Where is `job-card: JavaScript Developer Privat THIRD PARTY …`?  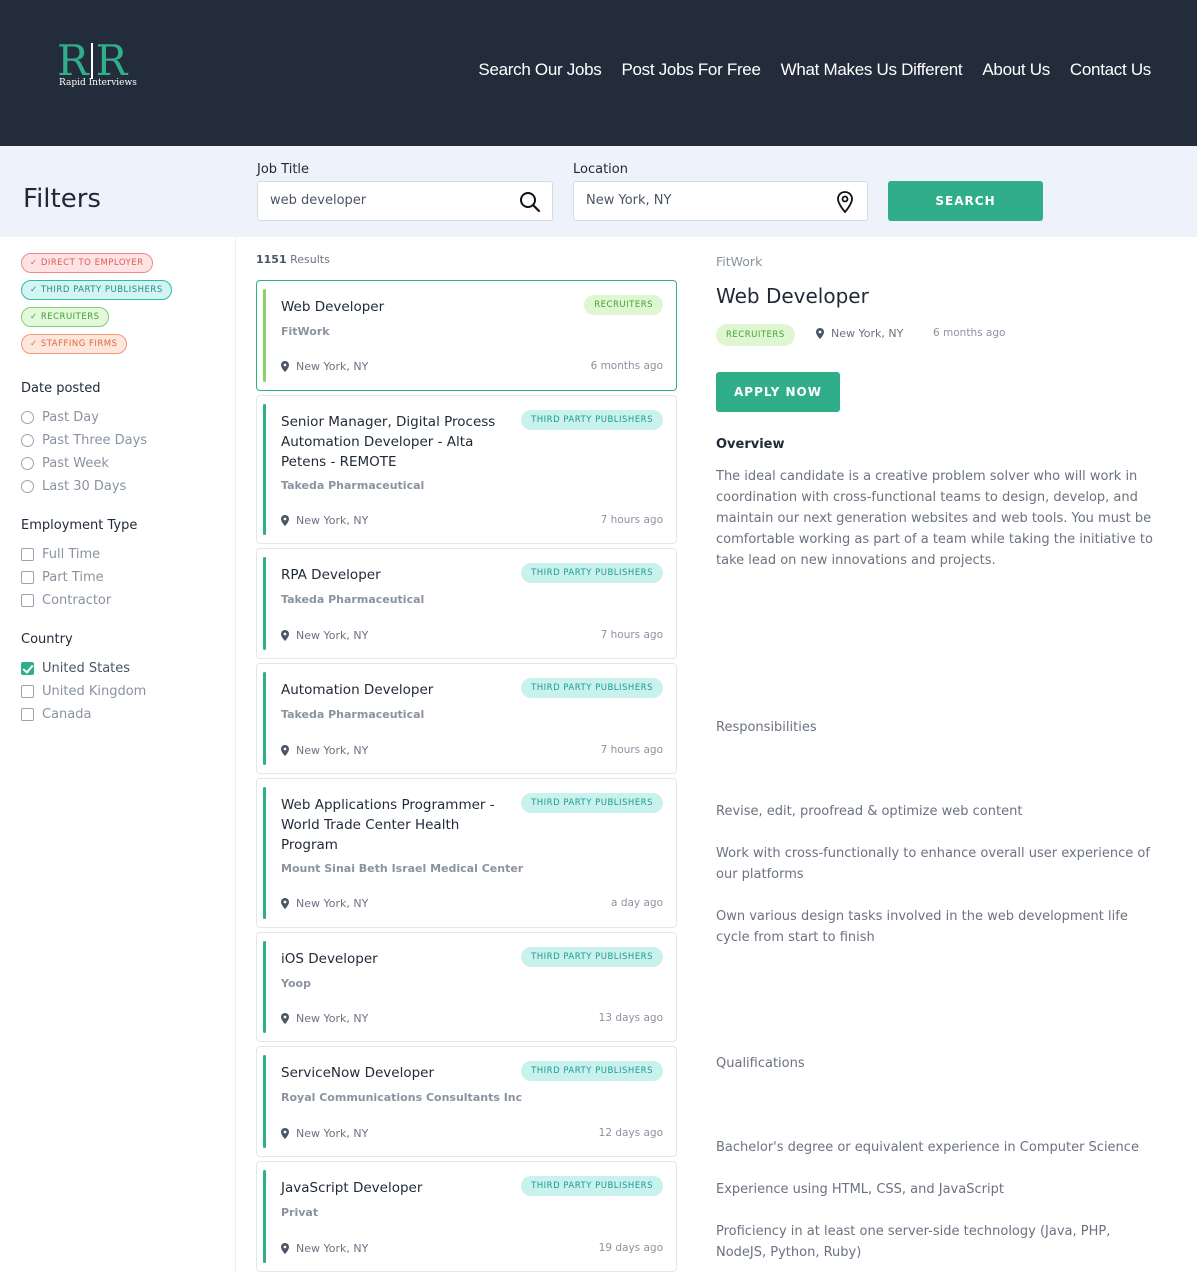 job-card: JavaScript Developer Privat THIRD PARTY … is located at coordinates (466, 1216).